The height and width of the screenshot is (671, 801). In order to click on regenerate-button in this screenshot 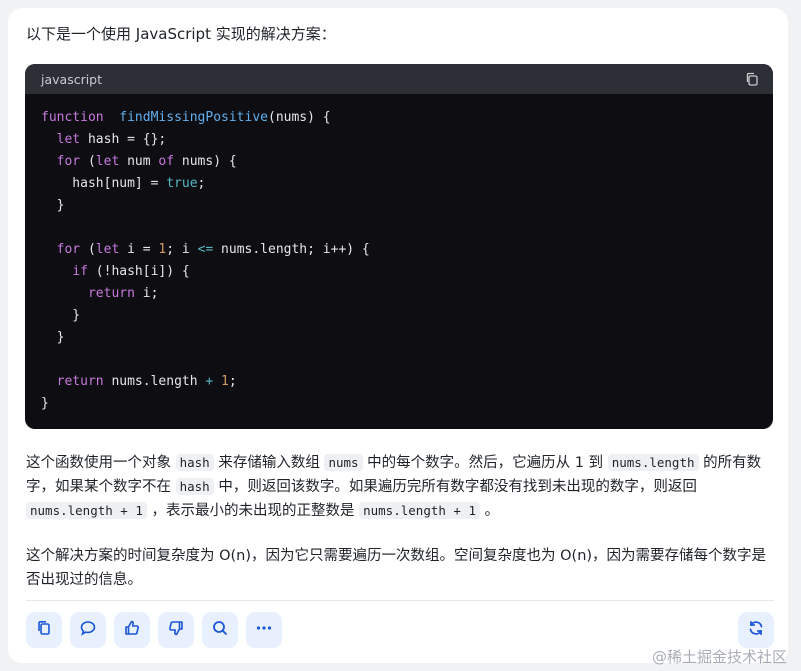, I will do `click(756, 630)`.